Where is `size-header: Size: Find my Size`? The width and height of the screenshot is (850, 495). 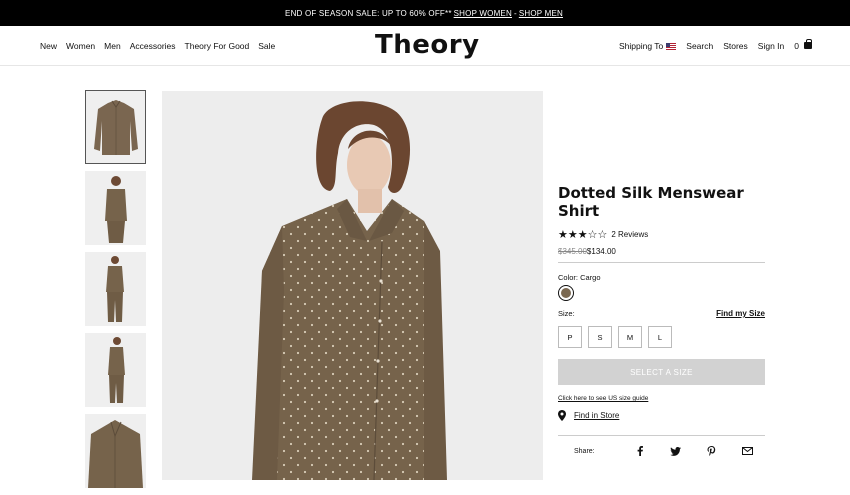 size-header: Size: Find my Size is located at coordinates (661, 313).